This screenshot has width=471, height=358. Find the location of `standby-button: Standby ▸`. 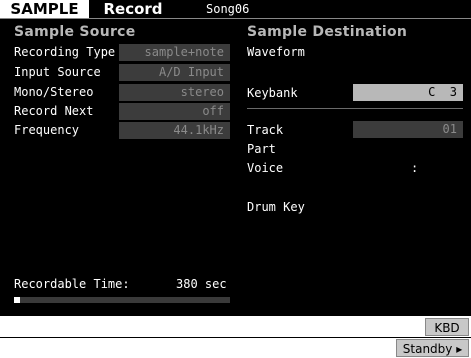

standby-button: Standby ▸ is located at coordinates (432, 348).